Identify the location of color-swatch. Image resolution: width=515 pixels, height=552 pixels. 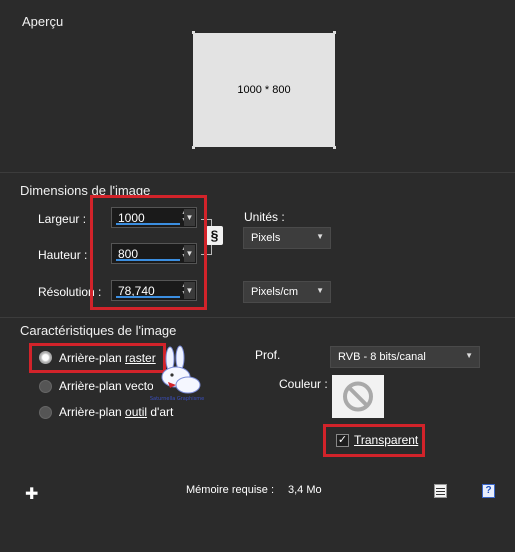
(358, 396).